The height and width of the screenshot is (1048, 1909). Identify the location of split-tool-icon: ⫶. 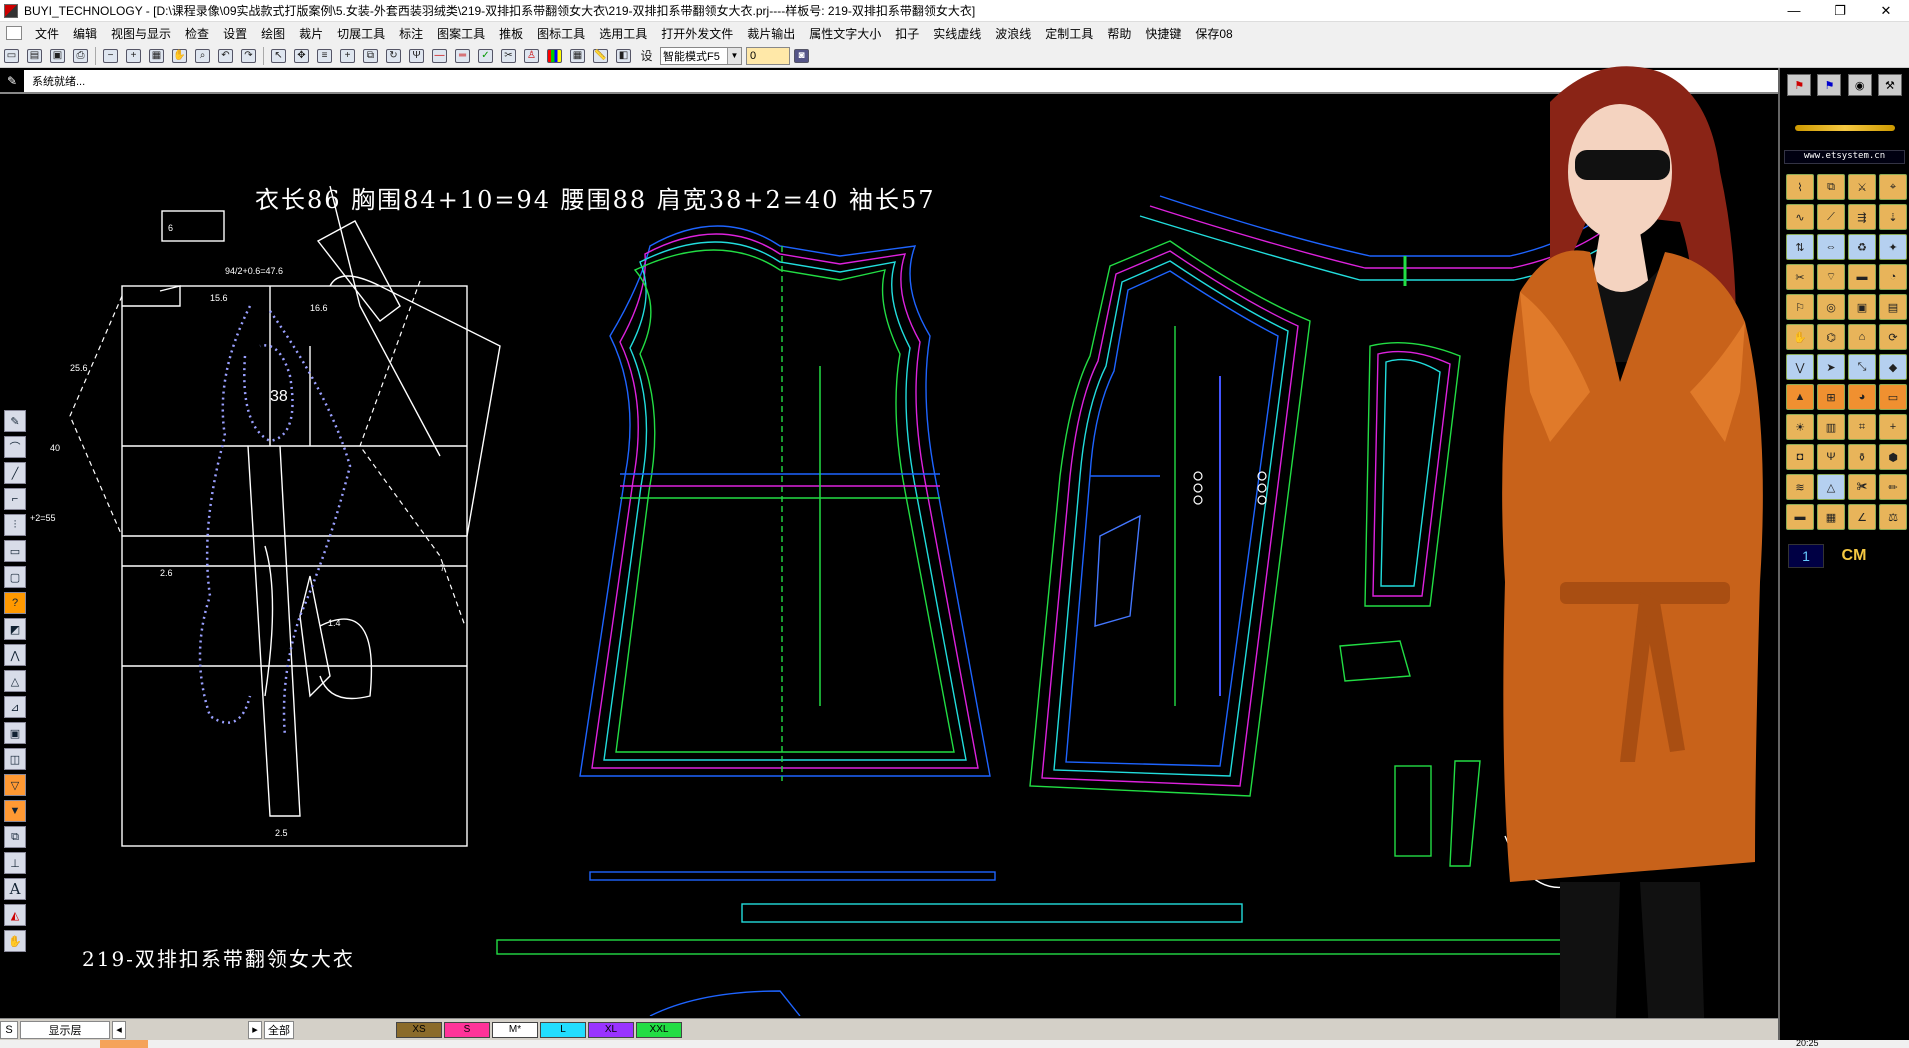
(15, 525).